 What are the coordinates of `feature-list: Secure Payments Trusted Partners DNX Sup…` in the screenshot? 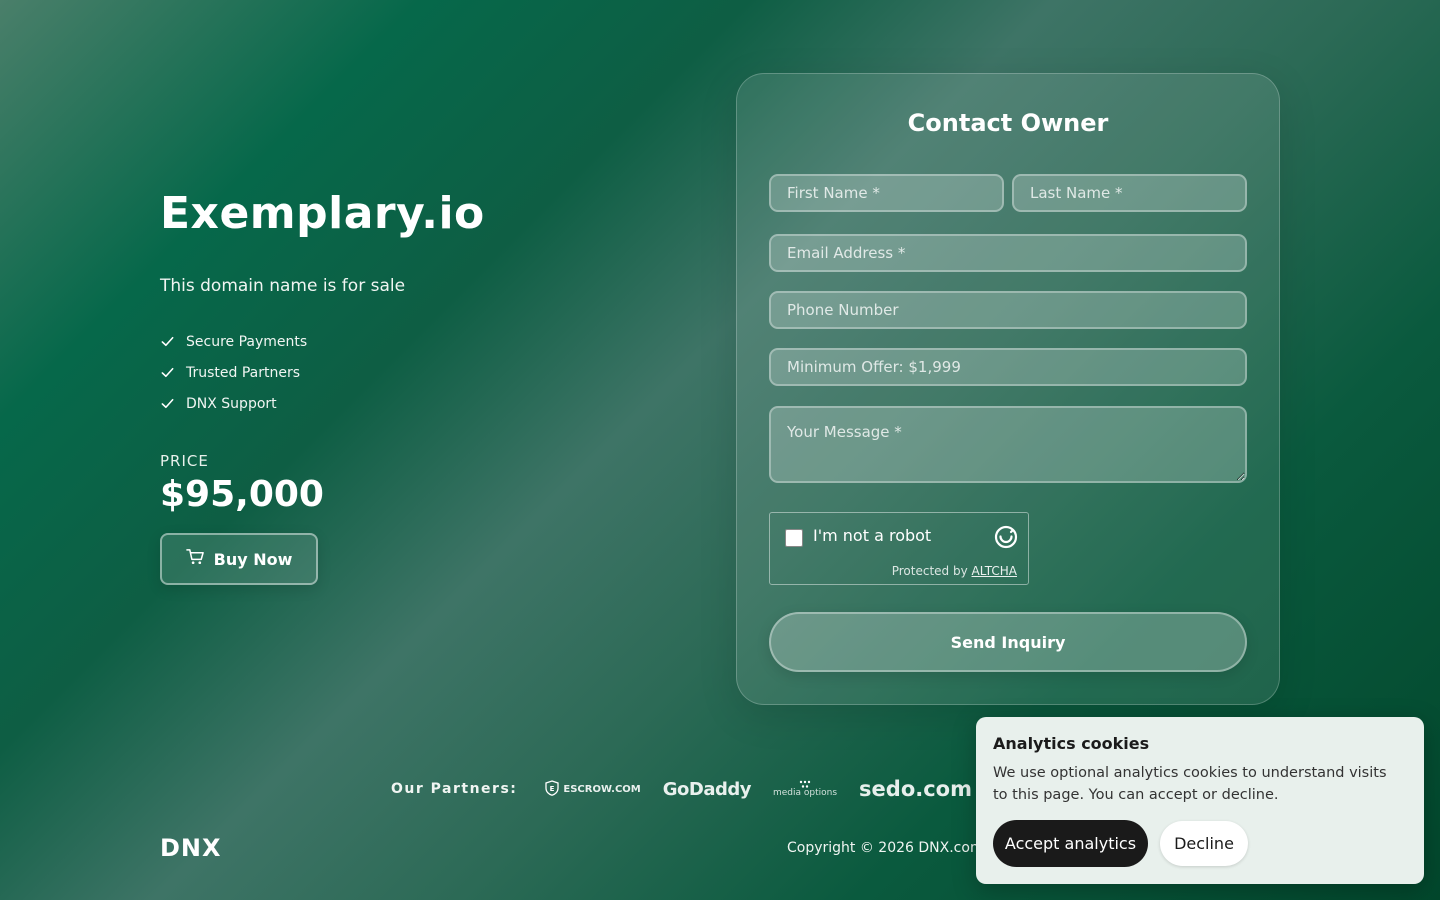 It's located at (233, 372).